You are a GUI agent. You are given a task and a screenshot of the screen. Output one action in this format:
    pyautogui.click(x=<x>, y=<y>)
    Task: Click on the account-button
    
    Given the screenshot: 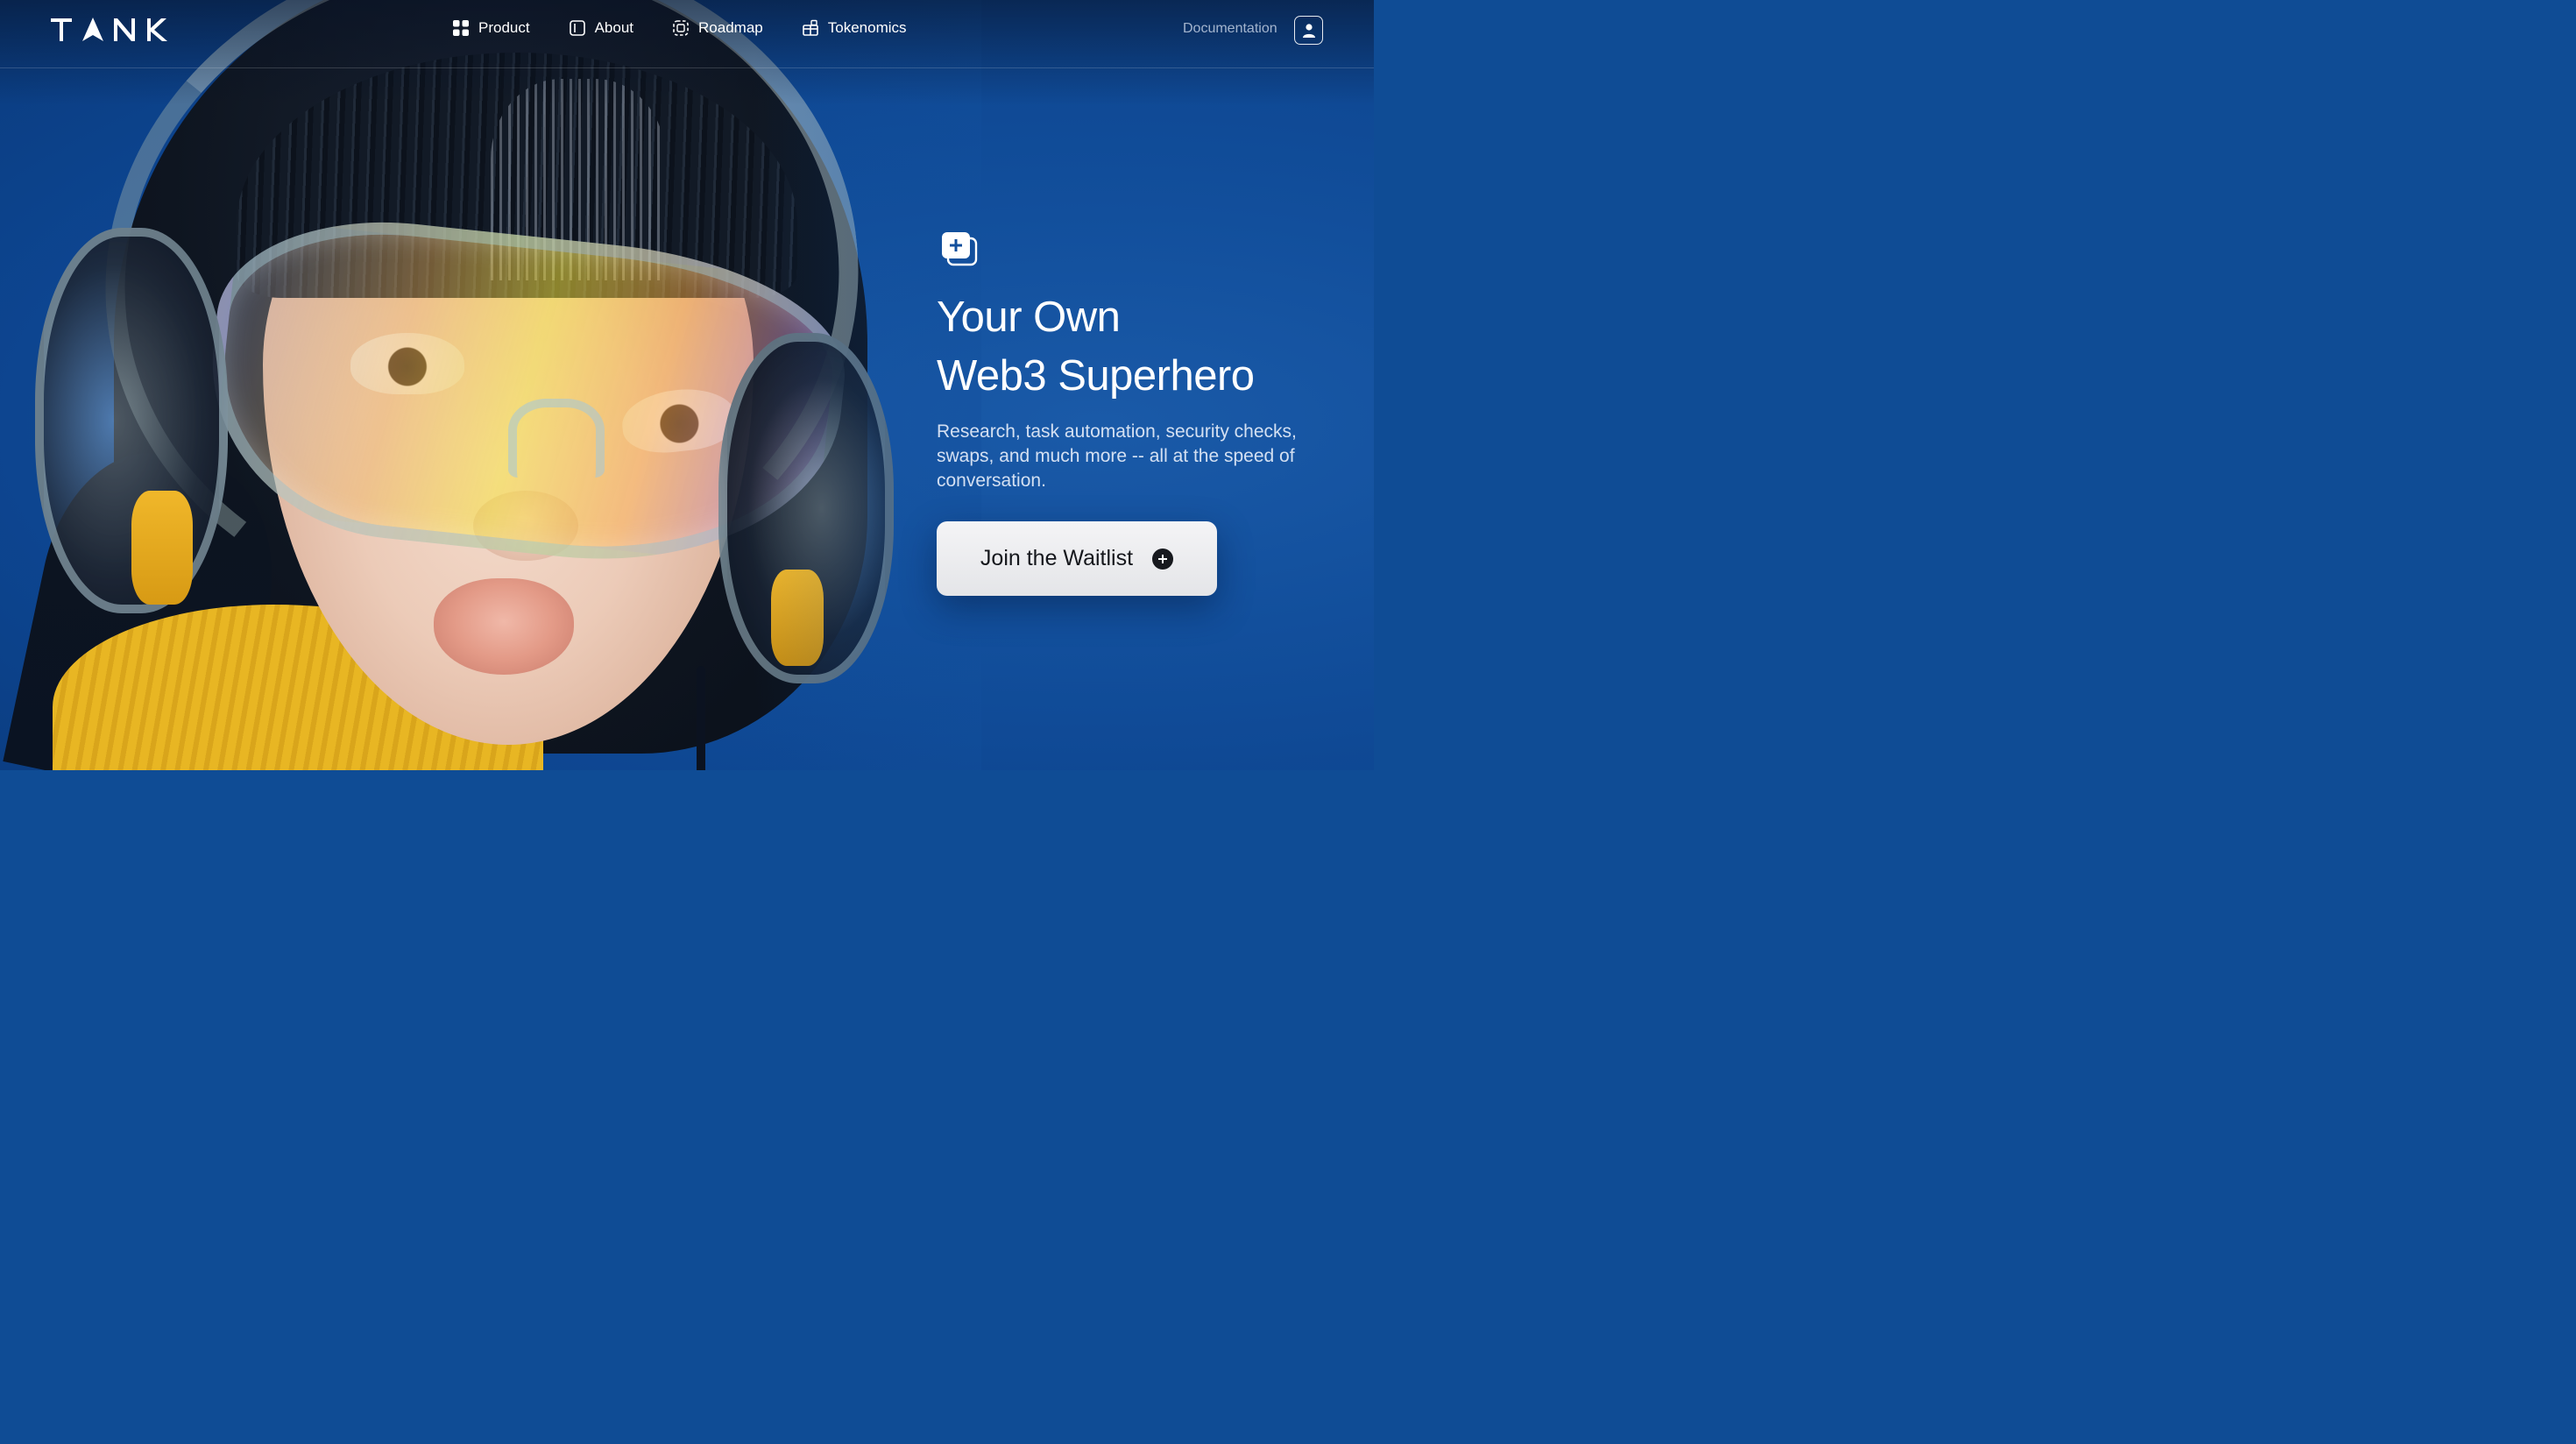 What is the action you would take?
    pyautogui.click(x=1308, y=31)
    